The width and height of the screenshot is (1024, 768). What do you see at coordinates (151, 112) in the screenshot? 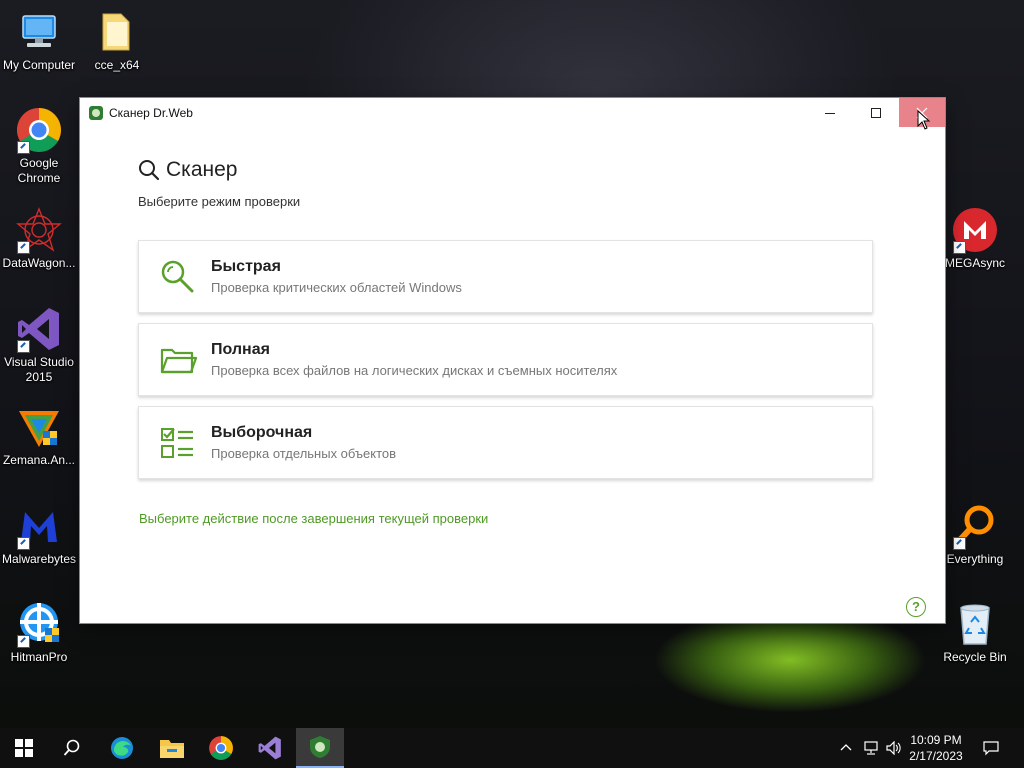
I see `window-title: Сканер Dr.Web` at bounding box center [151, 112].